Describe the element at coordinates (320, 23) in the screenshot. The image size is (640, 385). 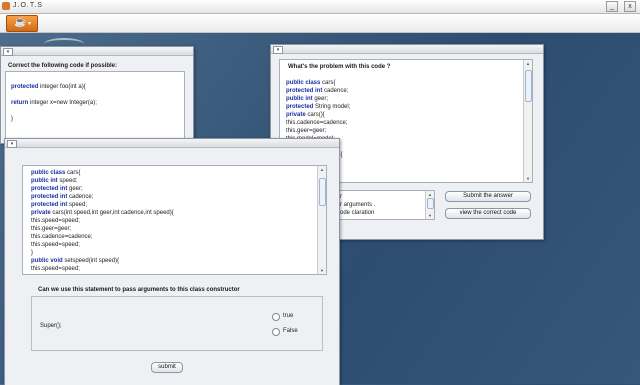
I see `toolbar: ☕ ▾` at that location.